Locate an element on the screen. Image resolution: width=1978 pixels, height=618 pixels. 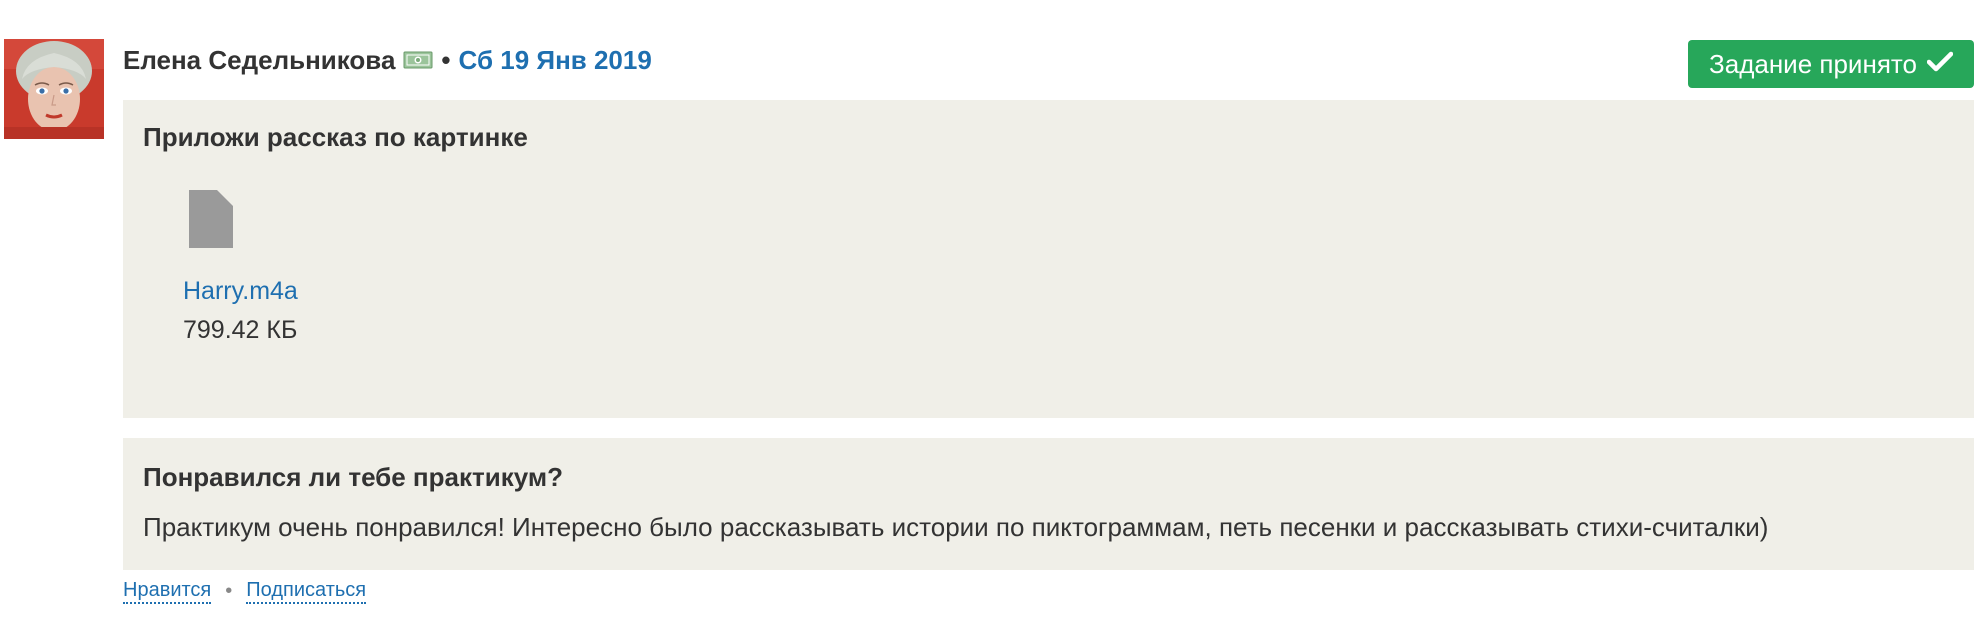
task-title: Приложи рассказ по картинке is located at coordinates (335, 137).